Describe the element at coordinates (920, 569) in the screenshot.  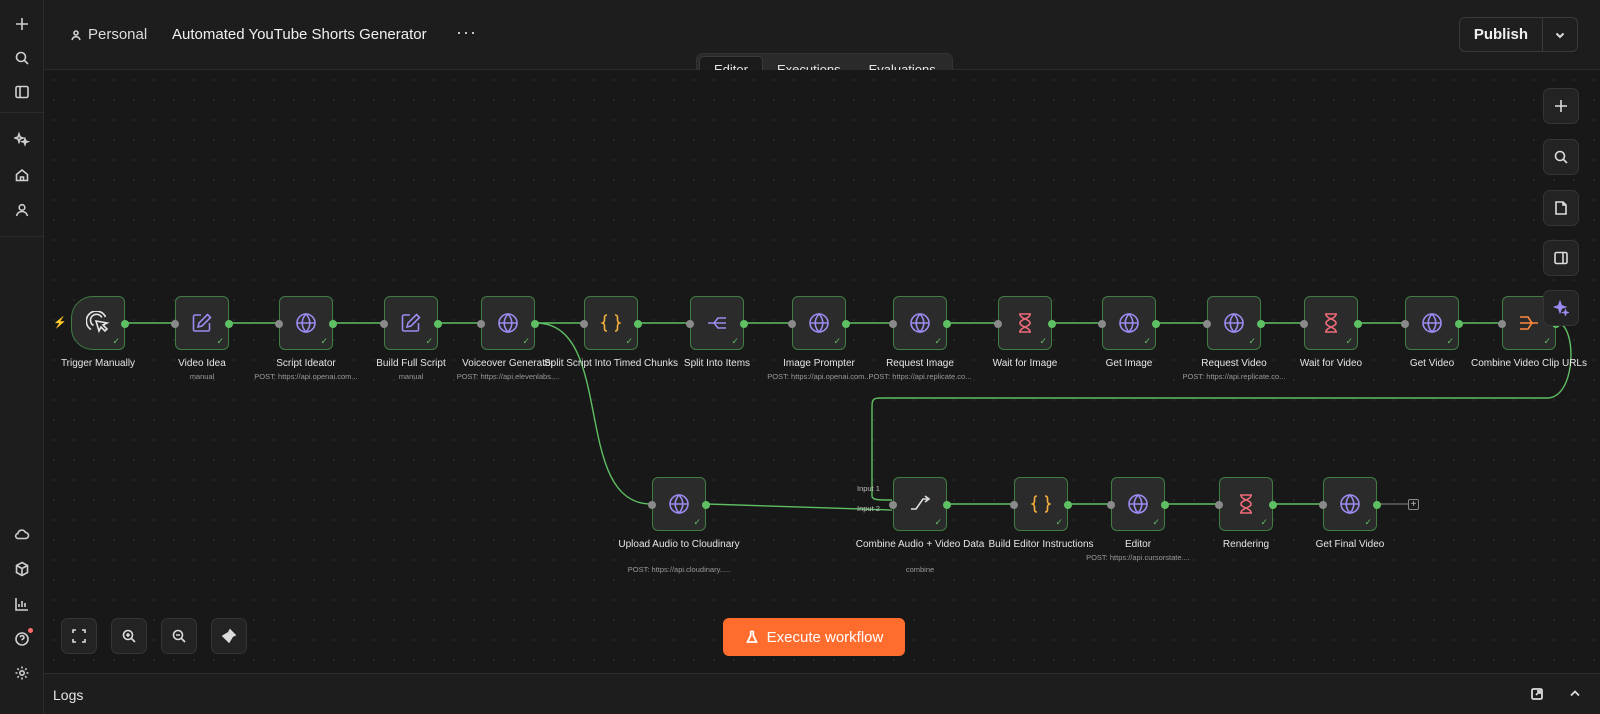
I see `node-subtitle: combine` at that location.